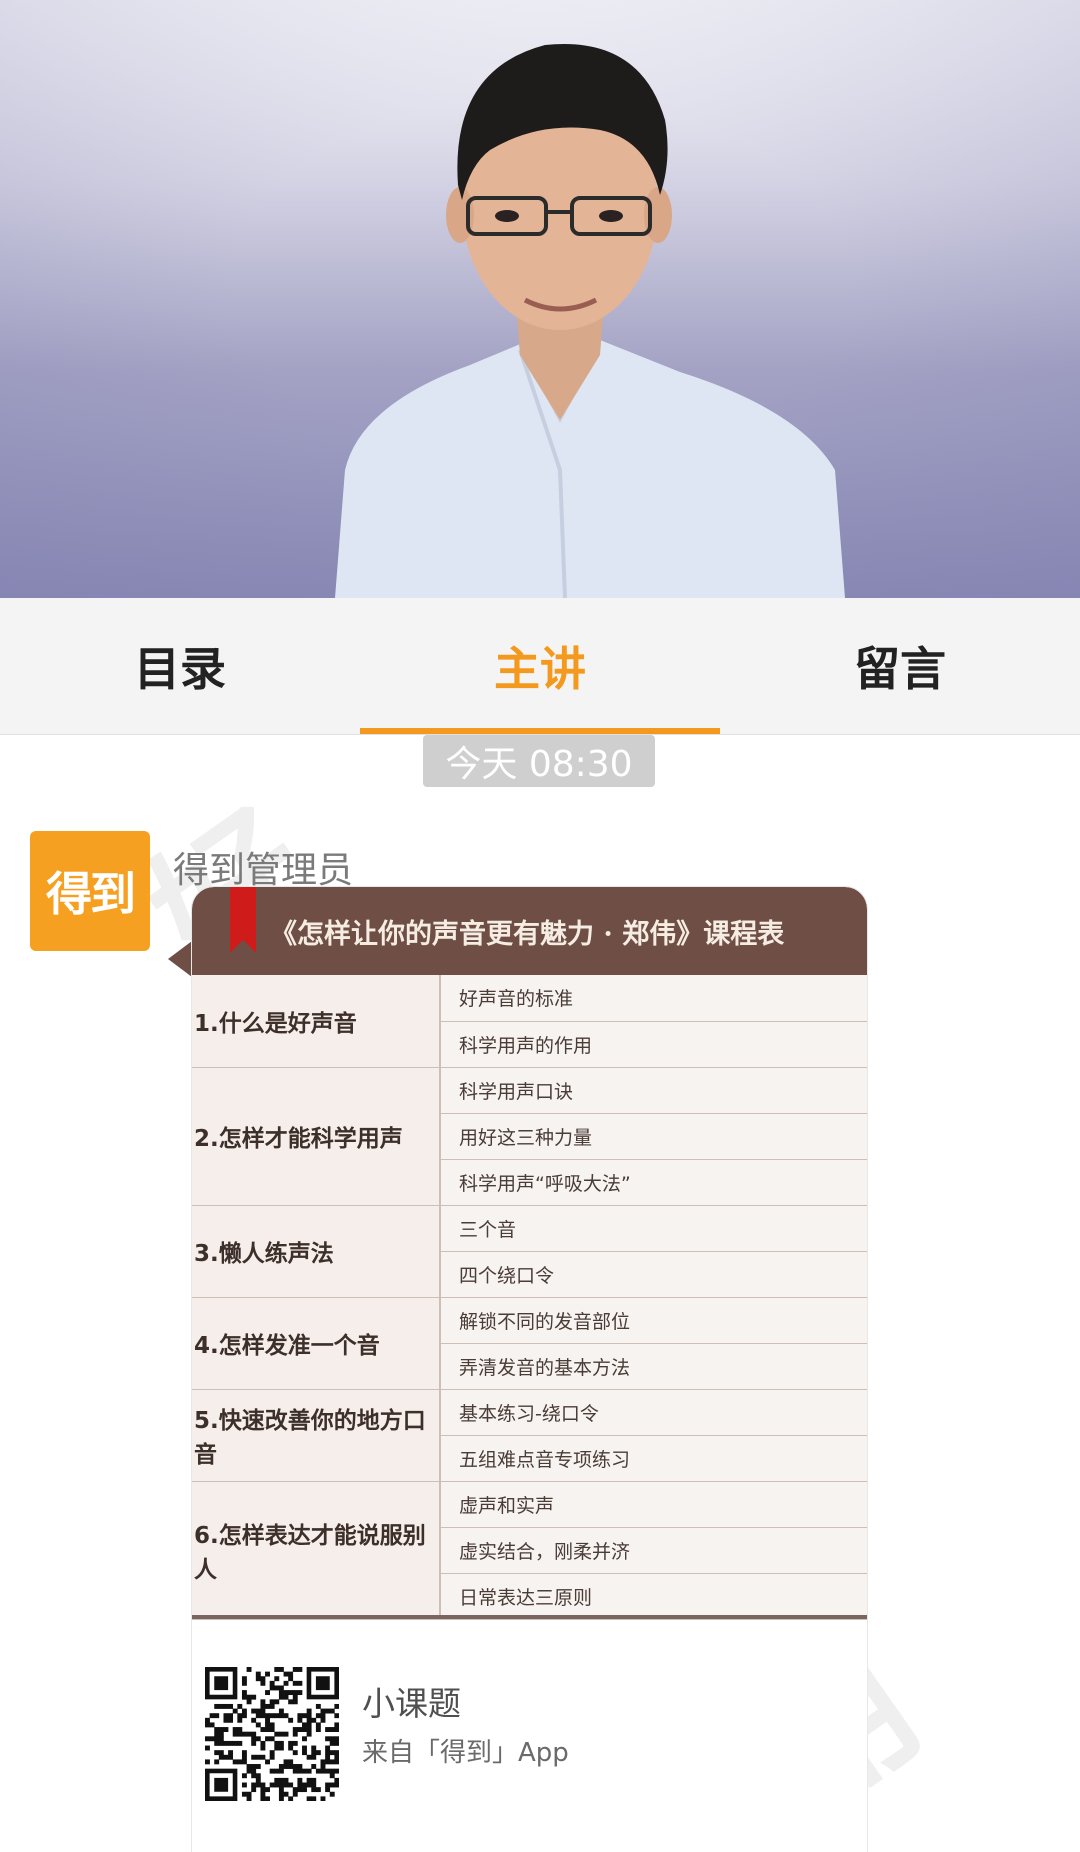  What do you see at coordinates (653, 1504) in the screenshot?
I see `lesson-cell: 虚声和实声` at bounding box center [653, 1504].